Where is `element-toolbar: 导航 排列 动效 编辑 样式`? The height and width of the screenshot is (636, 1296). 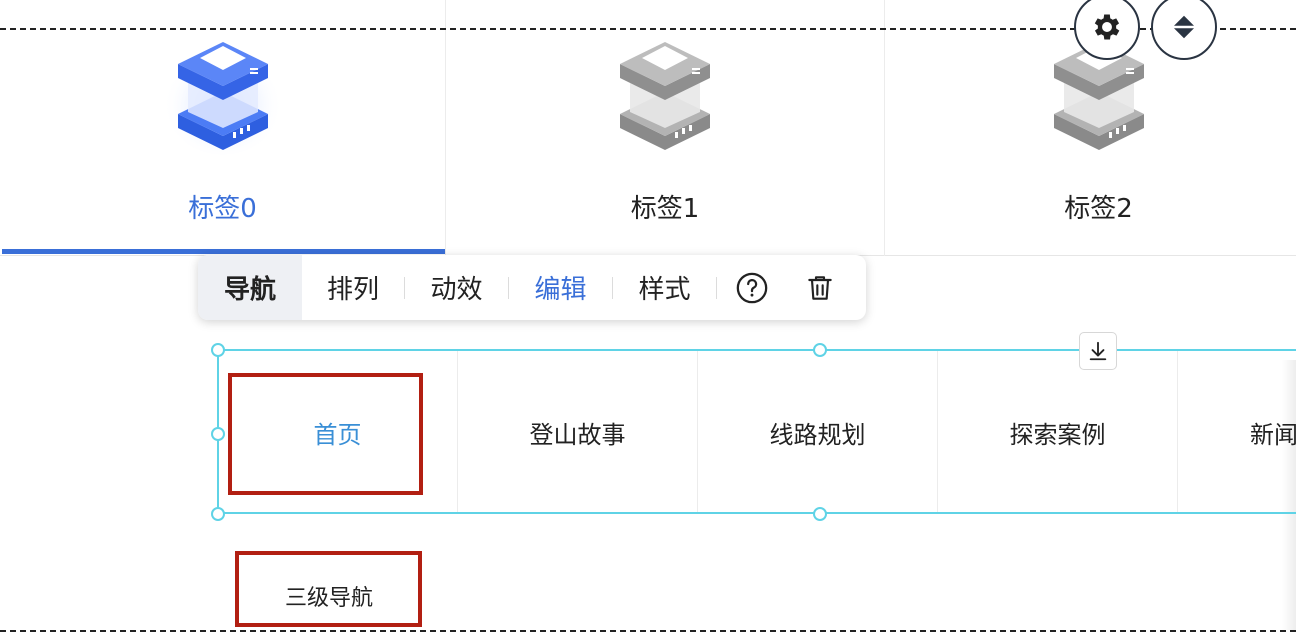
element-toolbar: 导航 排列 动效 编辑 样式 is located at coordinates (532, 287).